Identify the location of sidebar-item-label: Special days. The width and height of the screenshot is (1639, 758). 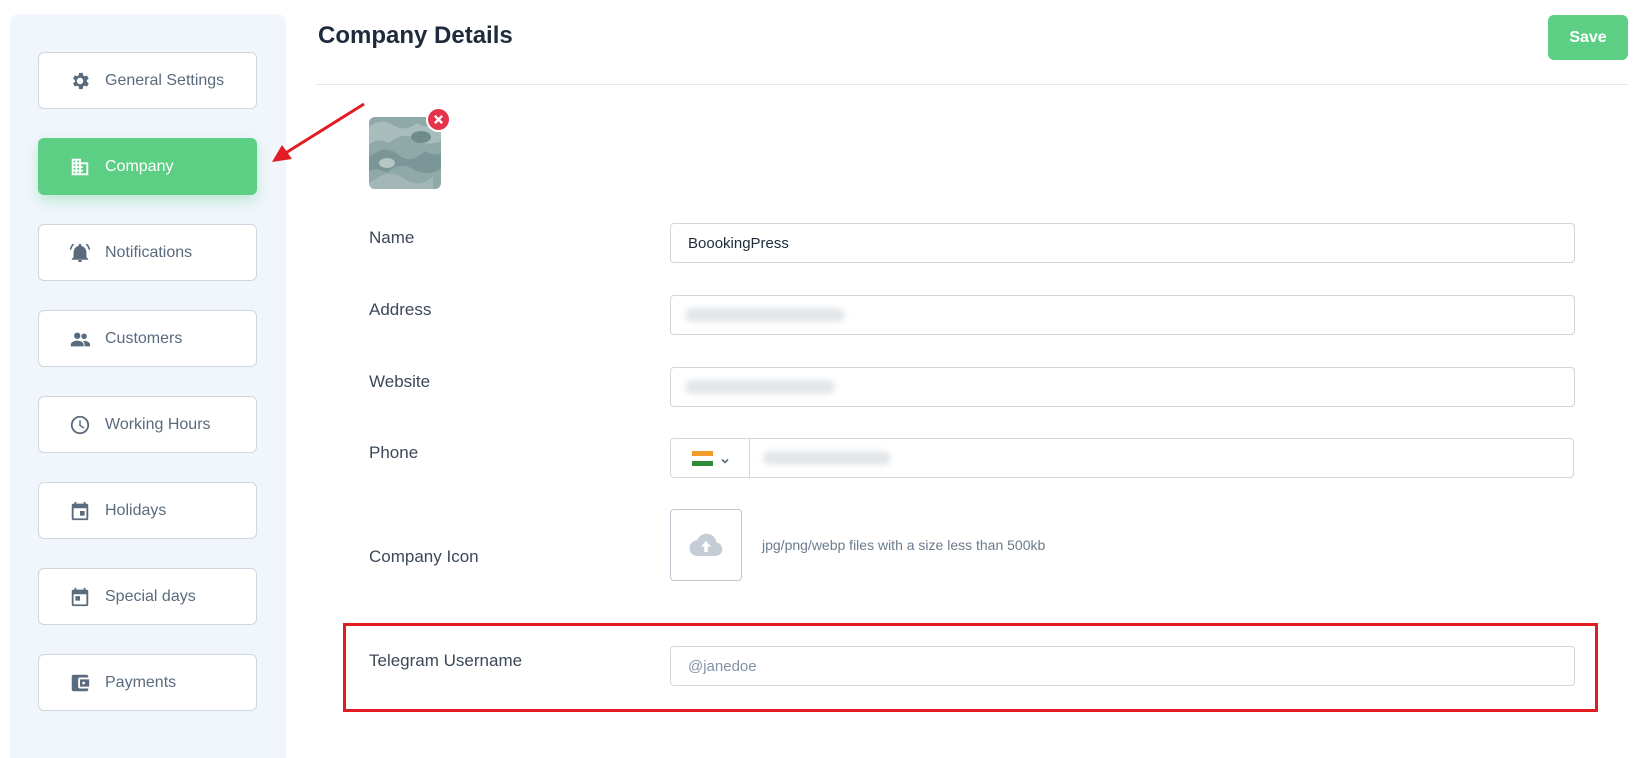
(150, 596).